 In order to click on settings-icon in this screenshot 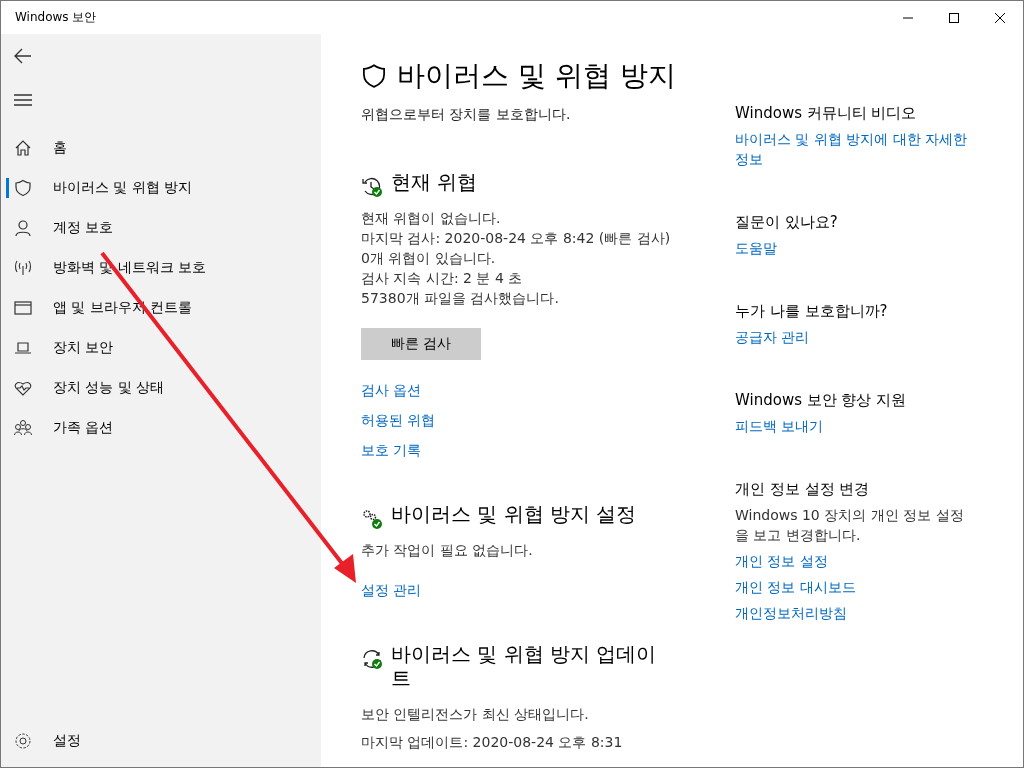, I will do `click(23, 741)`.